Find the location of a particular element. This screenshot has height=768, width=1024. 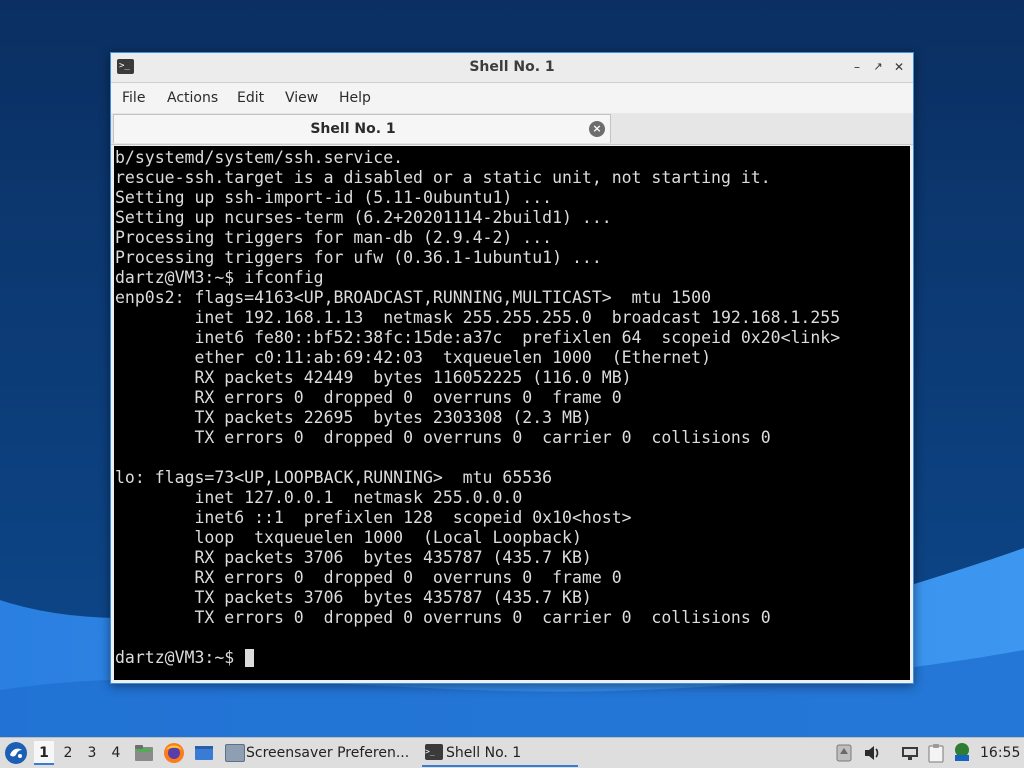

terminal-line: TX packets 3706 bytes 435787 (435.7 KB) is located at coordinates (353, 597).